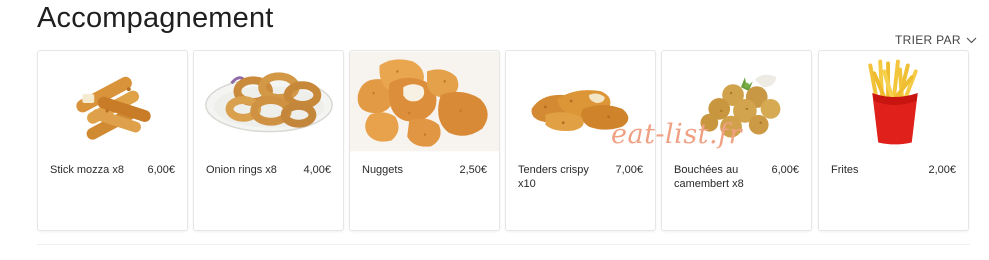  Describe the element at coordinates (473, 170) in the screenshot. I see `product-price: 2,50€` at that location.